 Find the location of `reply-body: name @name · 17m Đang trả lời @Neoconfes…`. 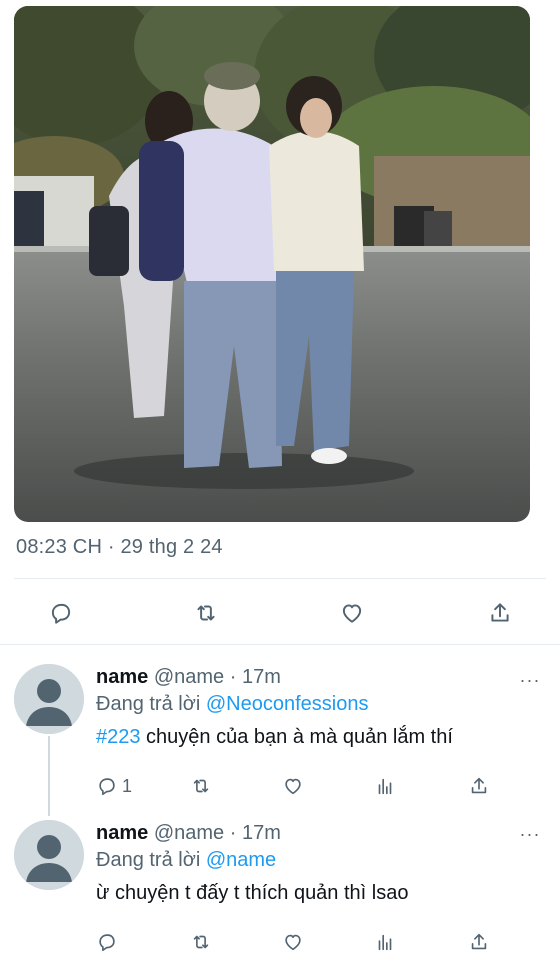

reply-body: name @name · 17m Đang trả lời @Neoconfes… is located at coordinates (320, 708).